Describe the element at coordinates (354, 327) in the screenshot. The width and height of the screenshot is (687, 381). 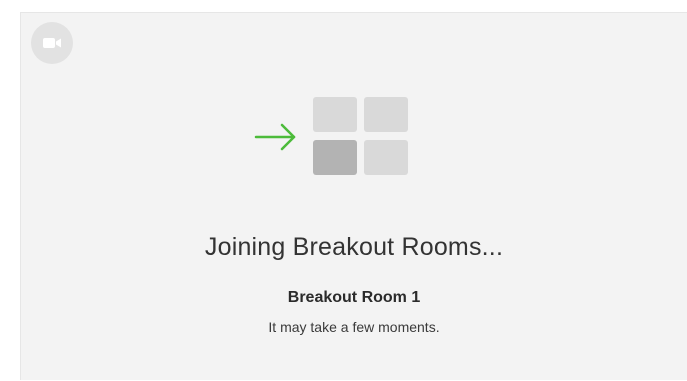
I see `dialog-subtitle: It may take a few moments.` at that location.